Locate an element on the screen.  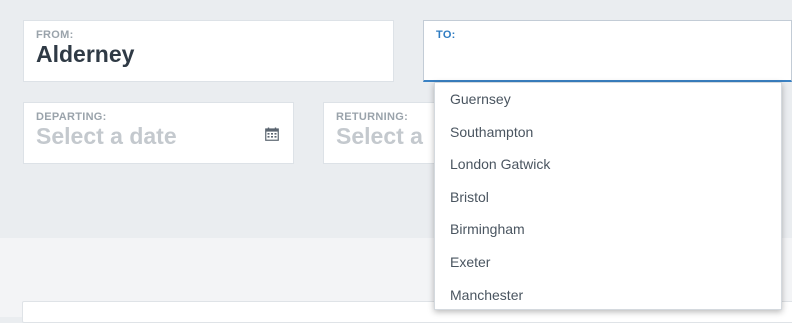
to-label: TO: is located at coordinates (446, 35).